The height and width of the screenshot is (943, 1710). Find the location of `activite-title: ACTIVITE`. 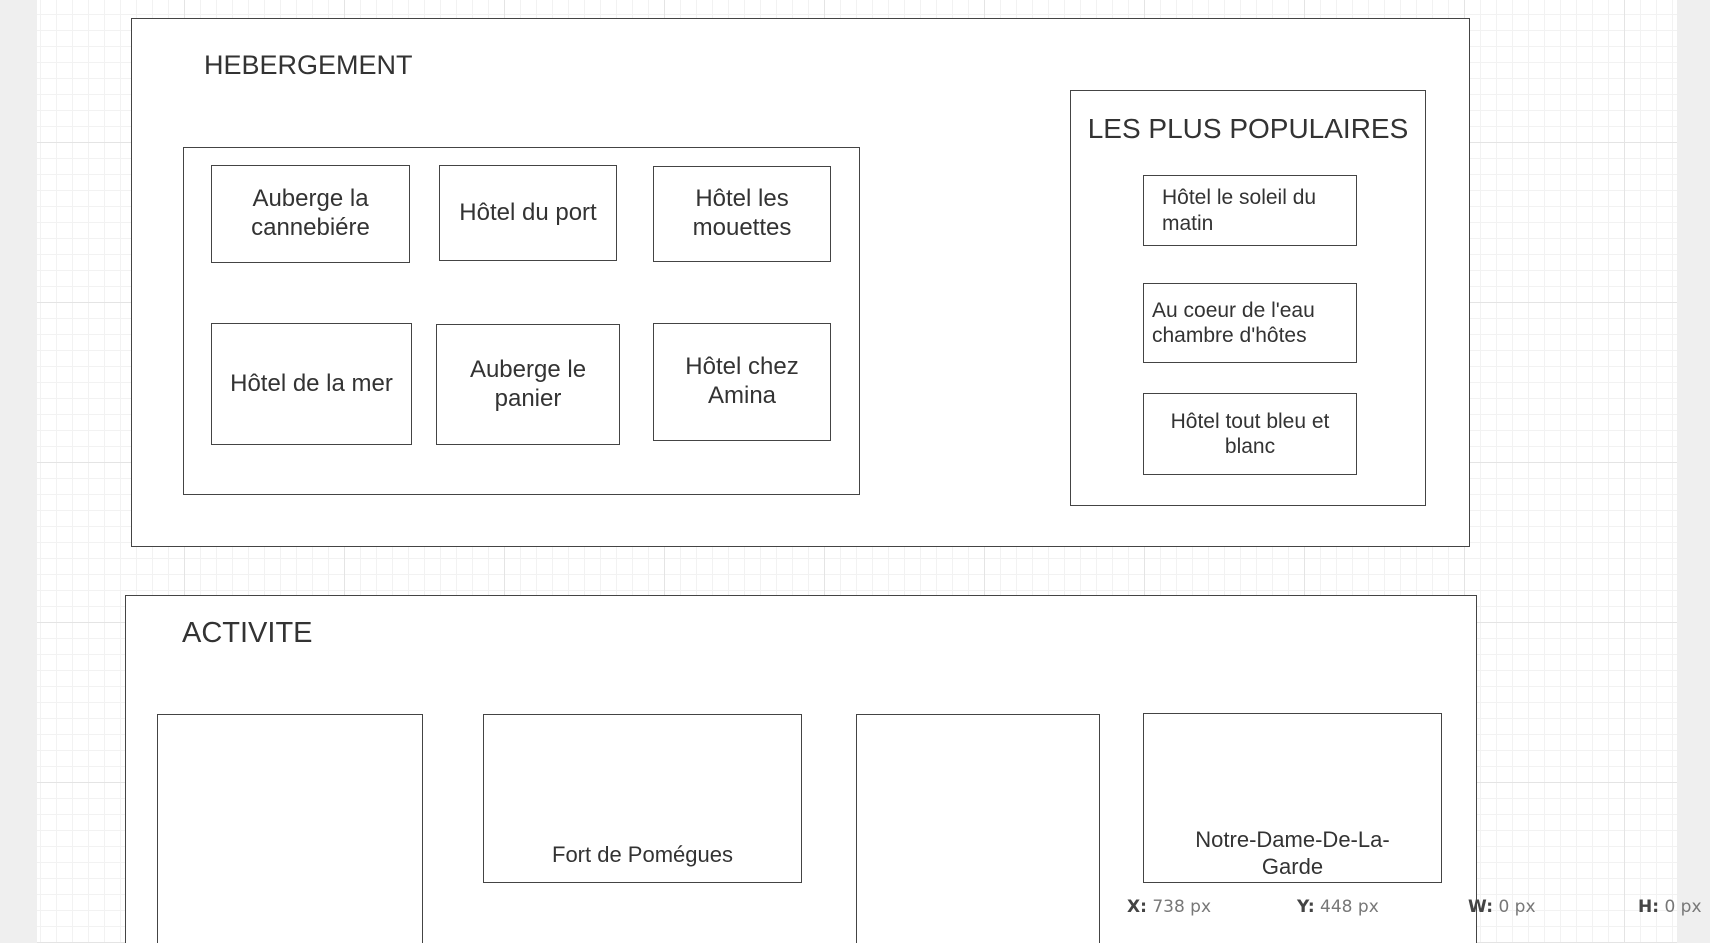

activite-title: ACTIVITE is located at coordinates (247, 633).